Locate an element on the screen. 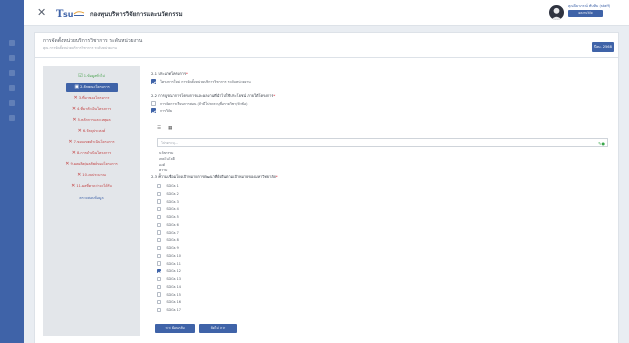 Image resolution: width=629 pixels, height=343 pixels. editor-toolbar: ☰ ▦ is located at coordinates (168, 128).